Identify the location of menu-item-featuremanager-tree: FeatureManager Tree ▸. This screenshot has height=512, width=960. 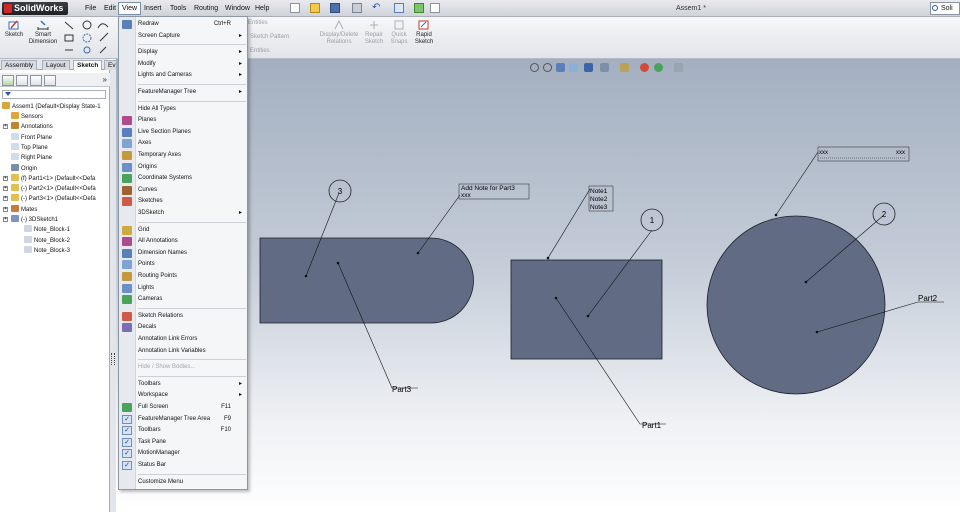
(183, 92).